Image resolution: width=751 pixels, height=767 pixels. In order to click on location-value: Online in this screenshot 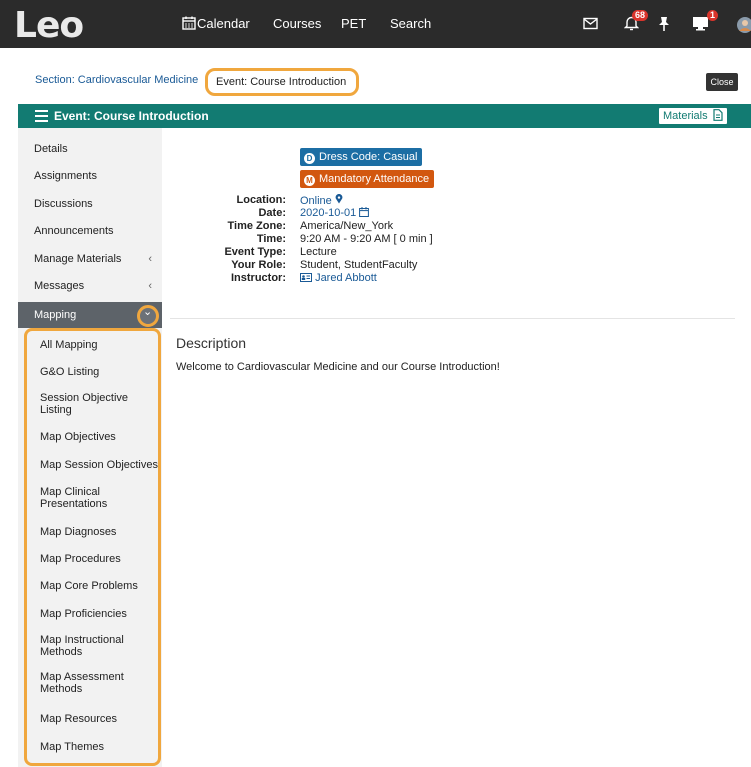, I will do `click(321, 200)`.